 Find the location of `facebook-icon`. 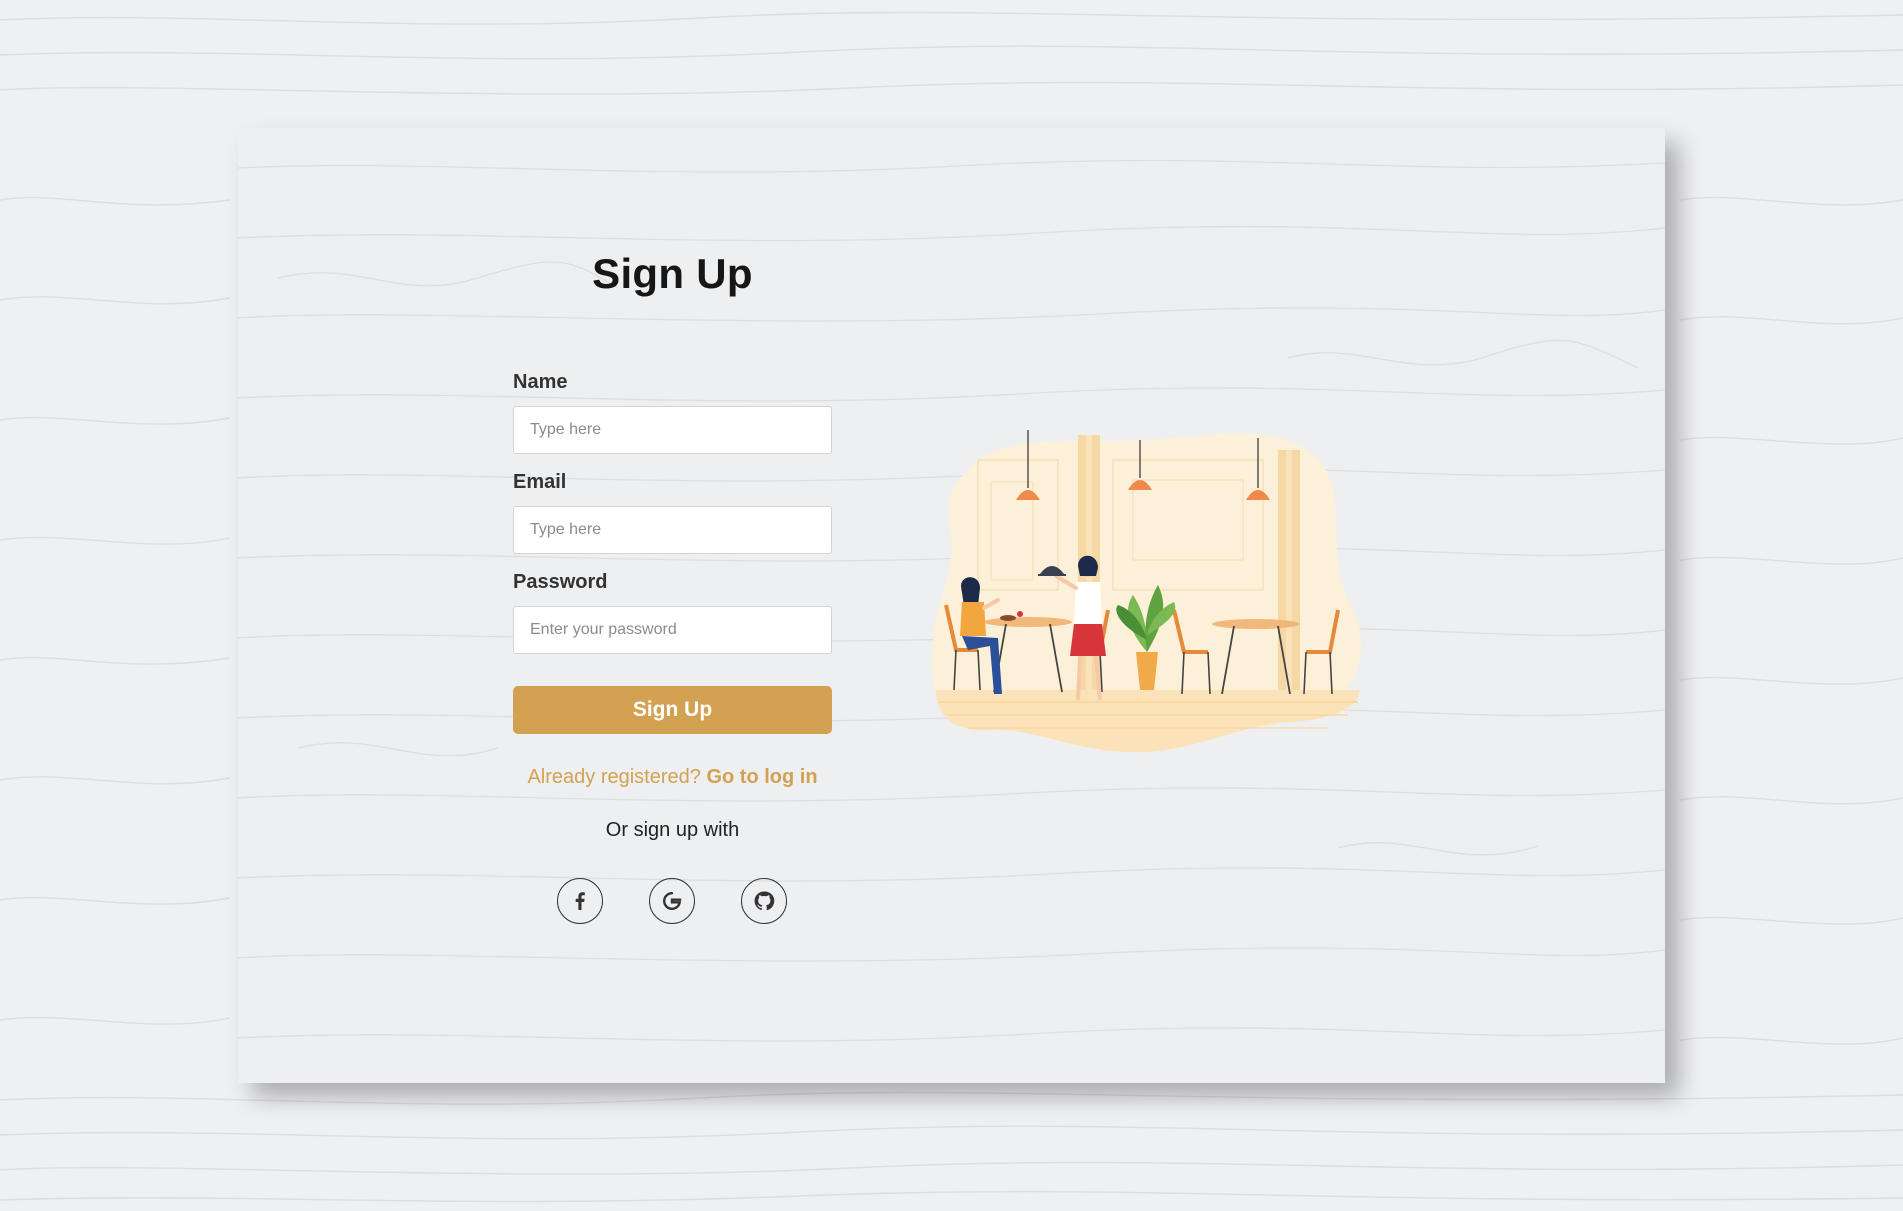

facebook-icon is located at coordinates (580, 901).